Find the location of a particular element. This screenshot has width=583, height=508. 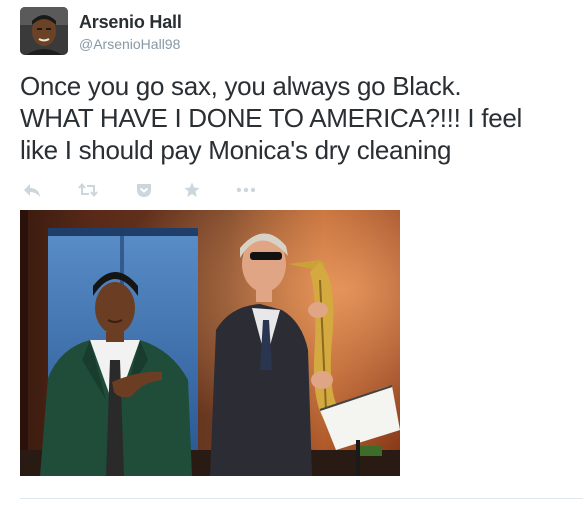

retweet-button is located at coordinates (88, 190).